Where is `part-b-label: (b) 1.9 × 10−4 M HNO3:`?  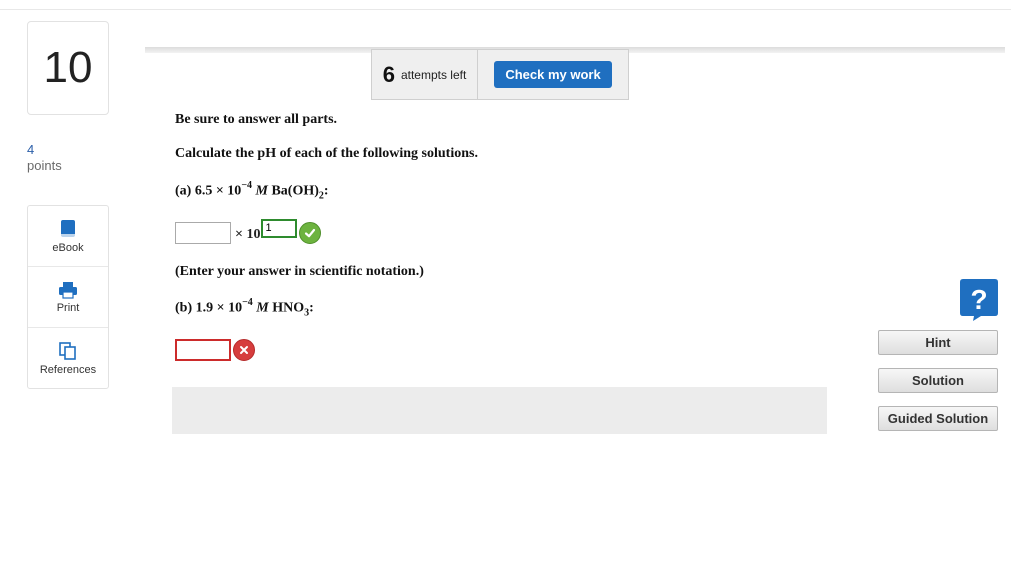 part-b-label: (b) 1.9 × 10−4 M HNO3: is located at coordinates (244, 307).